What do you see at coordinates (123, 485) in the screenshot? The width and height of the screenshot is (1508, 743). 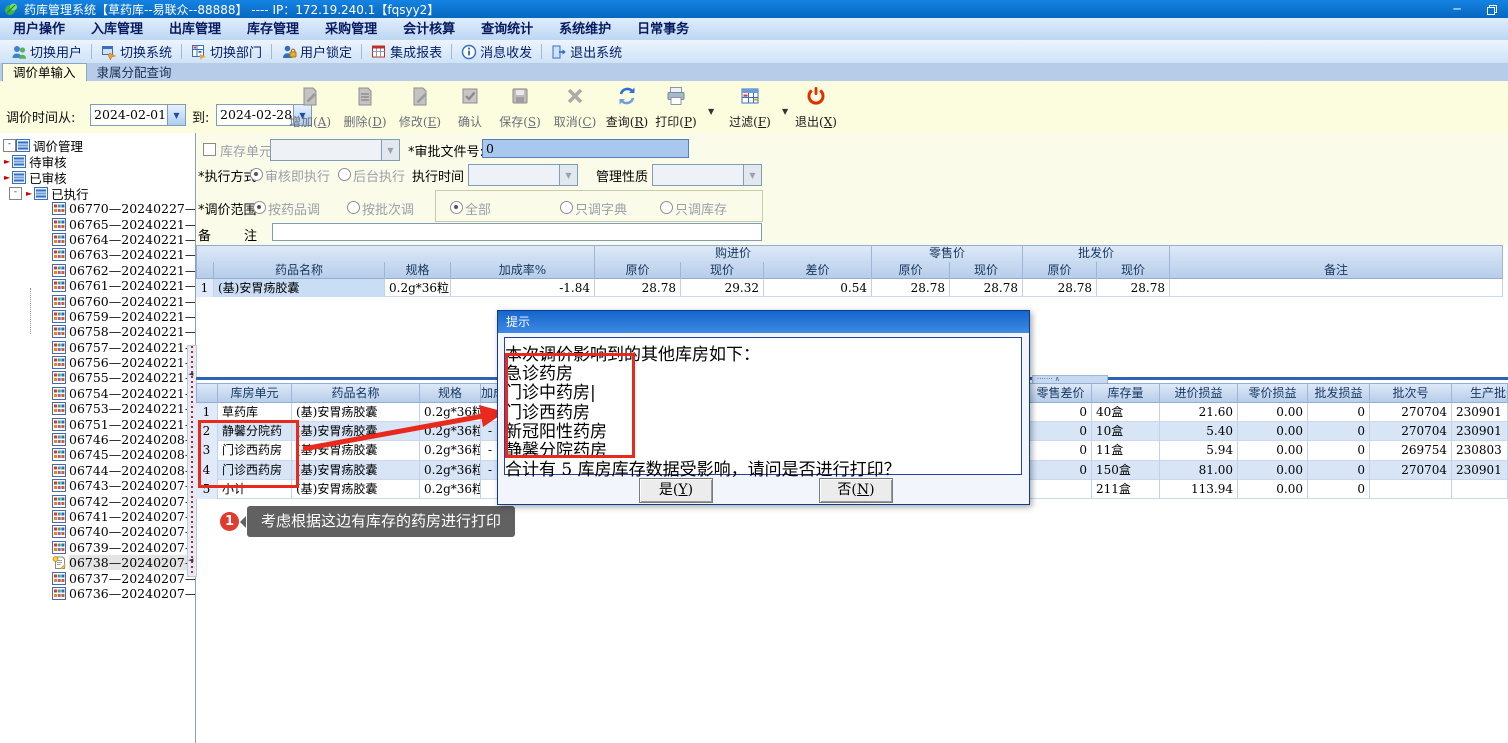 I see `tree-order-item: 06743—20240207—` at bounding box center [123, 485].